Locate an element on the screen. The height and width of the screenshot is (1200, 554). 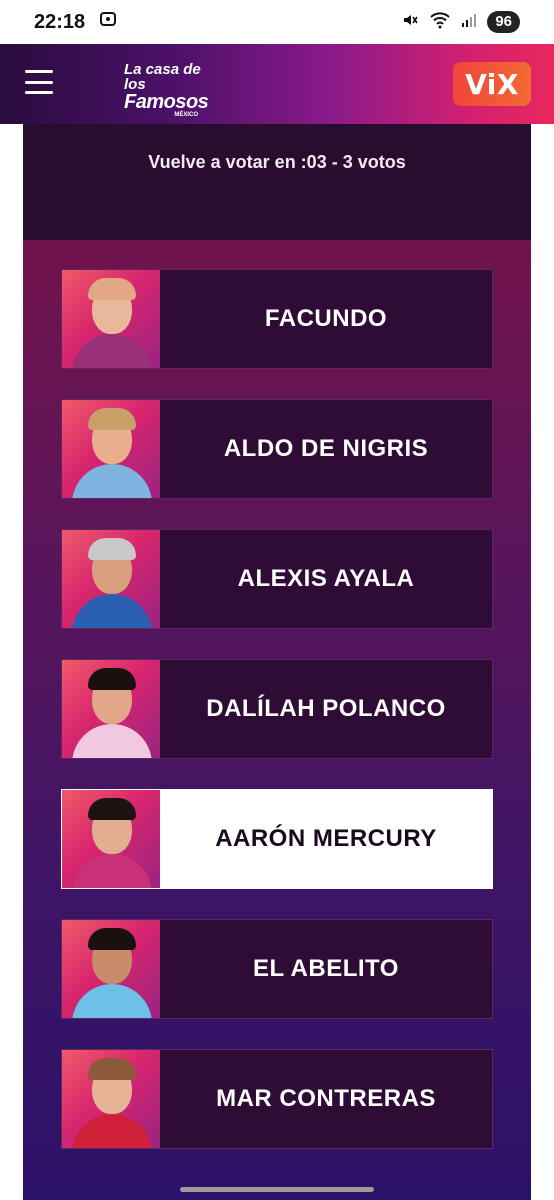
vote-countdown-text: Vuelve a votar en :03 - 3 votos is located at coordinates (277, 162).